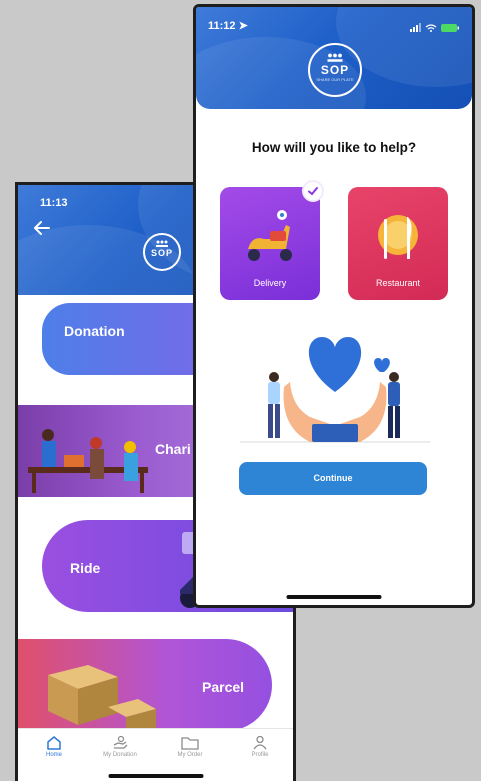 The width and height of the screenshot is (481, 781). What do you see at coordinates (222, 26) in the screenshot?
I see `status-time-text: 11:12` at bounding box center [222, 26].